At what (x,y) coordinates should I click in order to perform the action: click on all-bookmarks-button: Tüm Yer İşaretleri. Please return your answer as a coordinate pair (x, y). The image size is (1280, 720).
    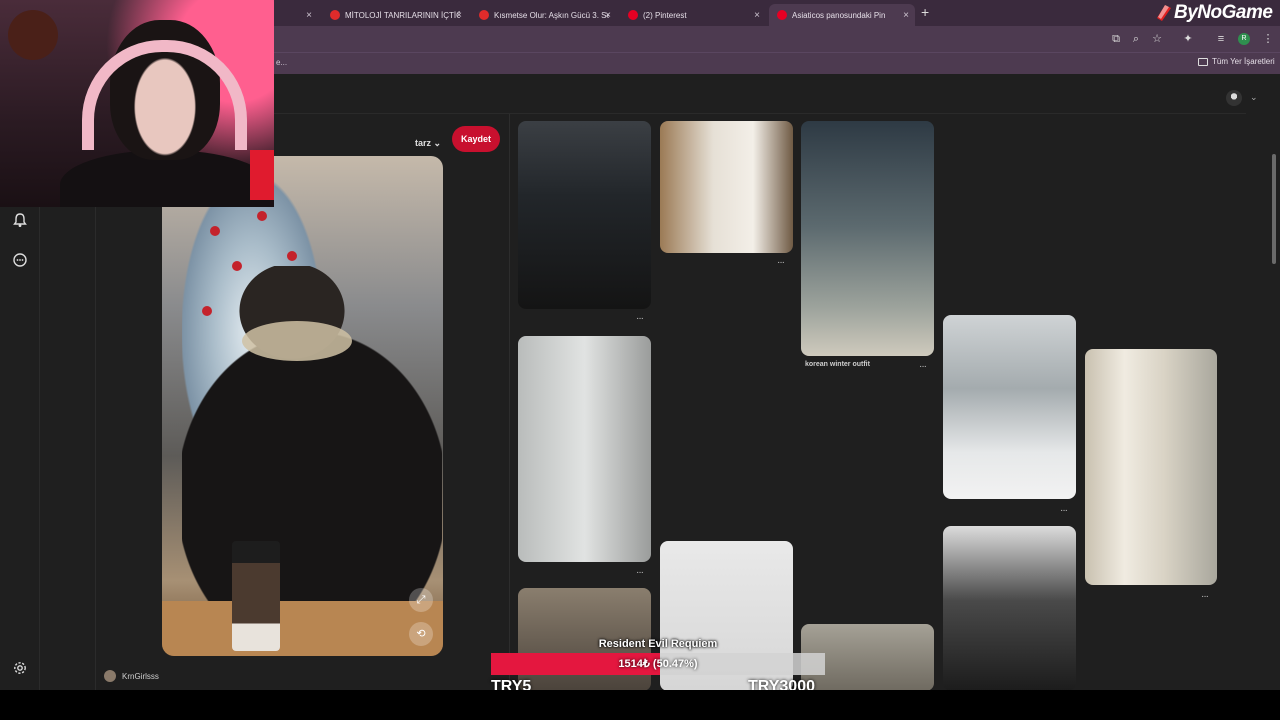
    Looking at the image, I should click on (1236, 61).